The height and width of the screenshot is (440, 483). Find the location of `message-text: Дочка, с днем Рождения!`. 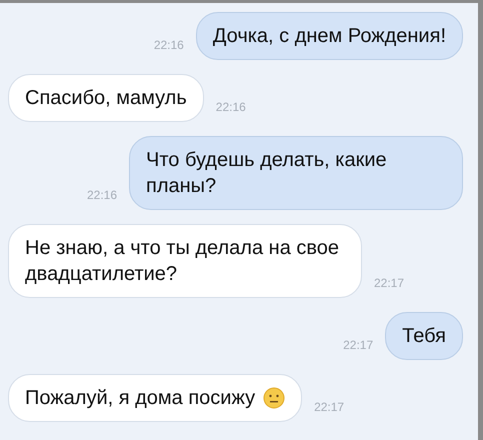

message-text: Дочка, с днем Рождения! is located at coordinates (329, 36).